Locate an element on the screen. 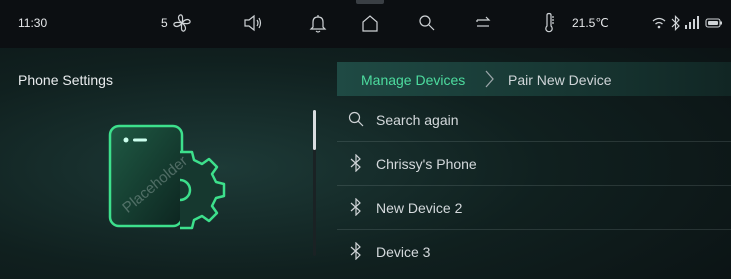 The image size is (731, 279). scrollbar is located at coordinates (314, 183).